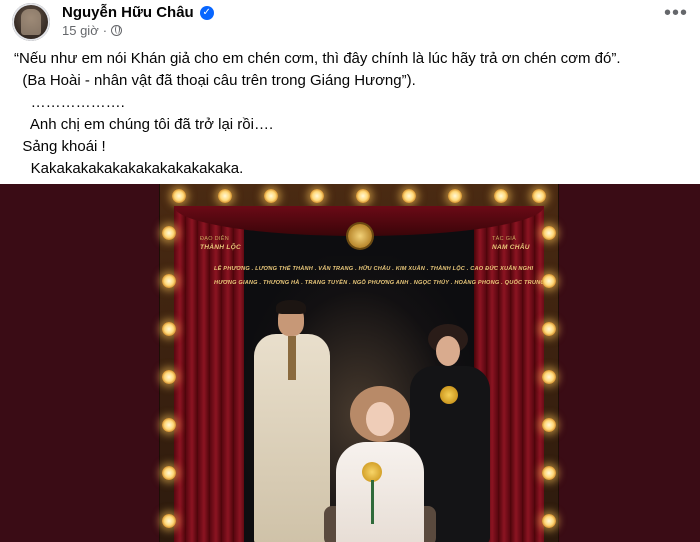 This screenshot has width=700, height=542. What do you see at coordinates (206, 12) in the screenshot?
I see `verified-badge-icon: ✓` at bounding box center [206, 12].